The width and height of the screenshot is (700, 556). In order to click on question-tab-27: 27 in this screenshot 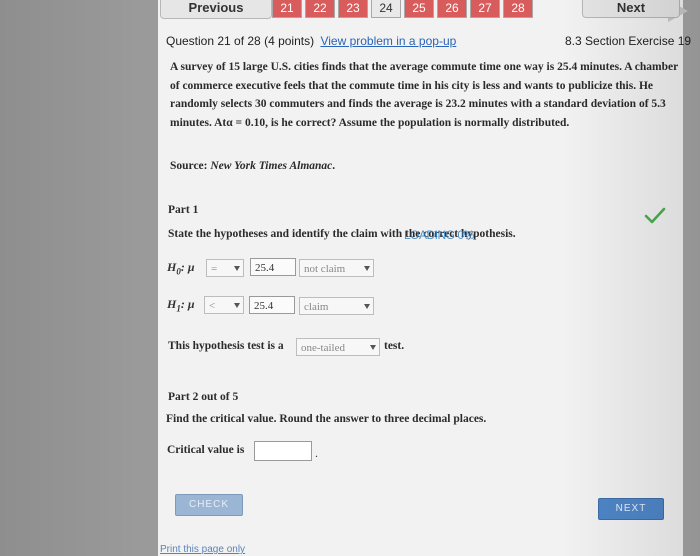, I will do `click(485, 9)`.